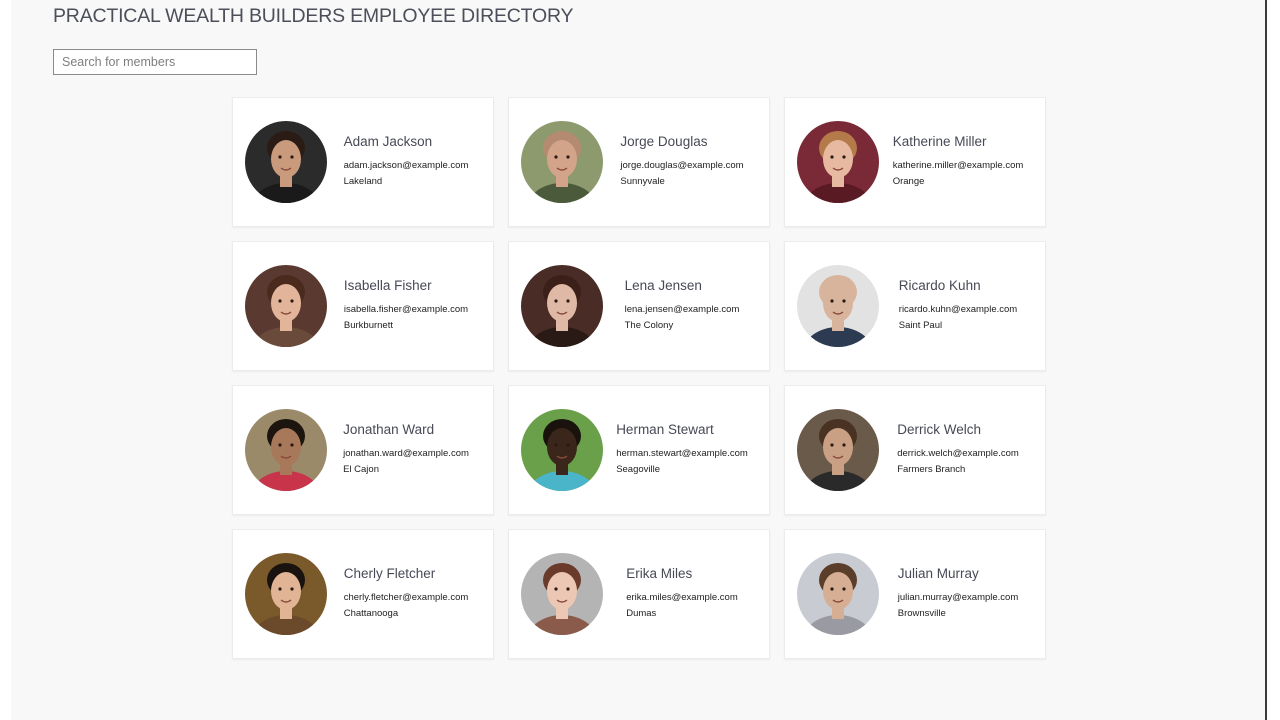  Describe the element at coordinates (958, 597) in the screenshot. I see `member-email: julian.murray@example.com` at that location.